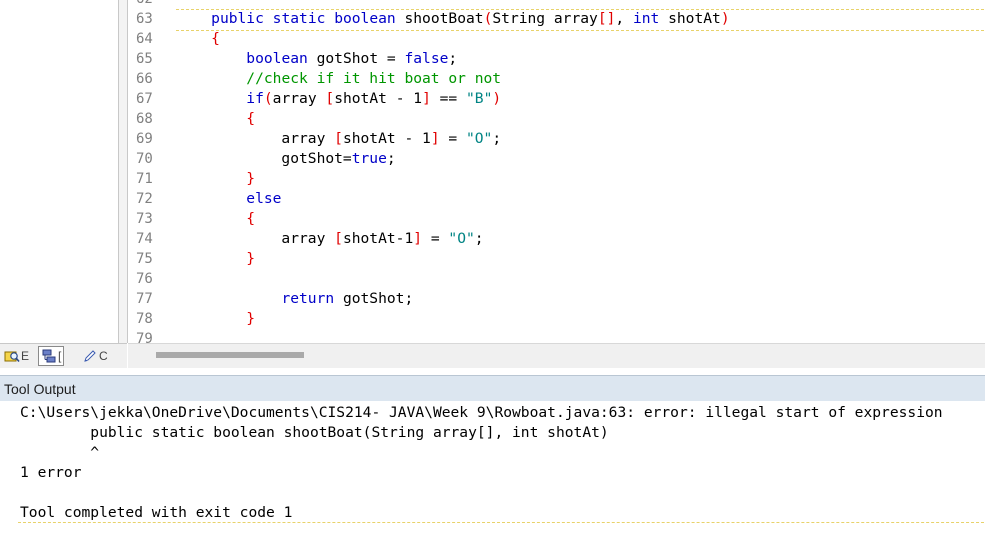 The height and width of the screenshot is (533, 985). What do you see at coordinates (123, 171) in the screenshot?
I see `panel-splitter` at bounding box center [123, 171].